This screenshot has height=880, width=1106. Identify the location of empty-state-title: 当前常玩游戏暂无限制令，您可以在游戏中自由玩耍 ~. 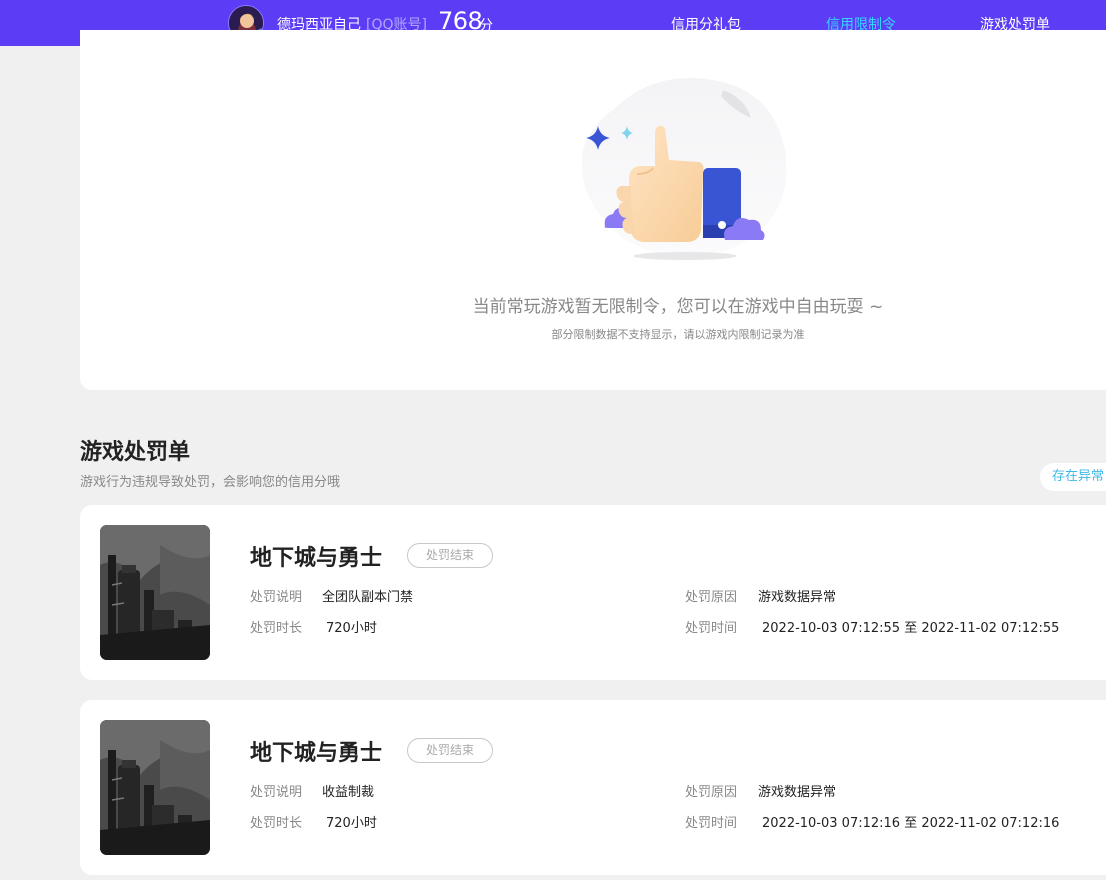
(678, 307).